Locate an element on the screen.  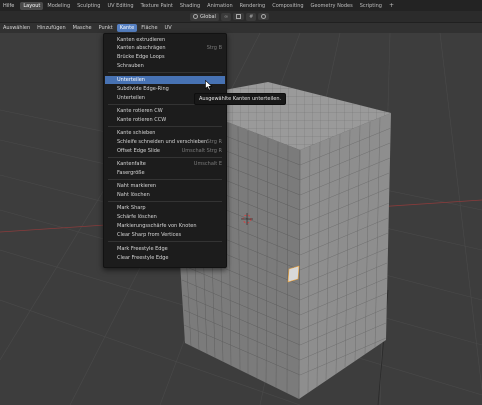
menu-add: Hinzufügen is located at coordinates (51, 28).